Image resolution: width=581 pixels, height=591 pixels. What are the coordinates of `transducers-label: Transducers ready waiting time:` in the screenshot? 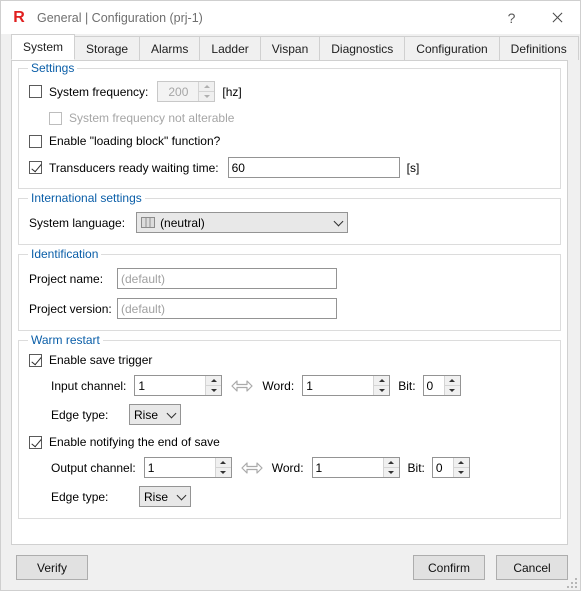 It's located at (134, 167).